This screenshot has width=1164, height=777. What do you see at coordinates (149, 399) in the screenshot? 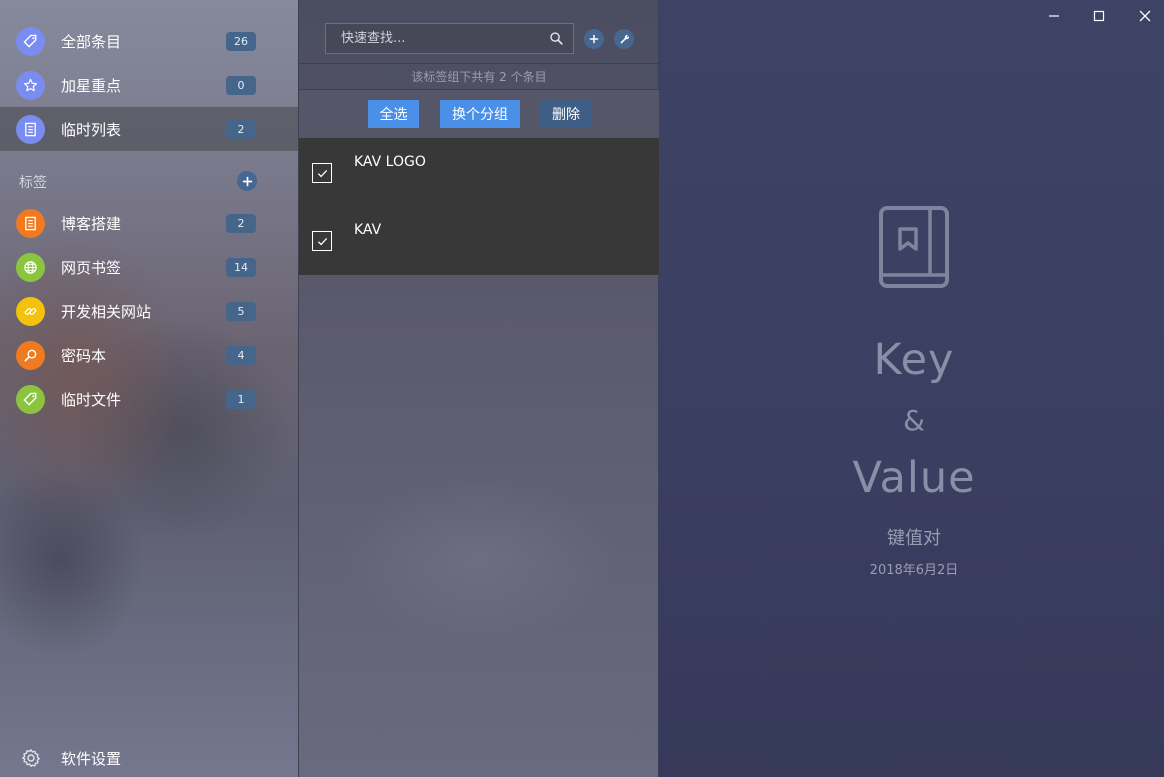
I see `sidebar-tag-temp-files: 临时文件 1` at bounding box center [149, 399].